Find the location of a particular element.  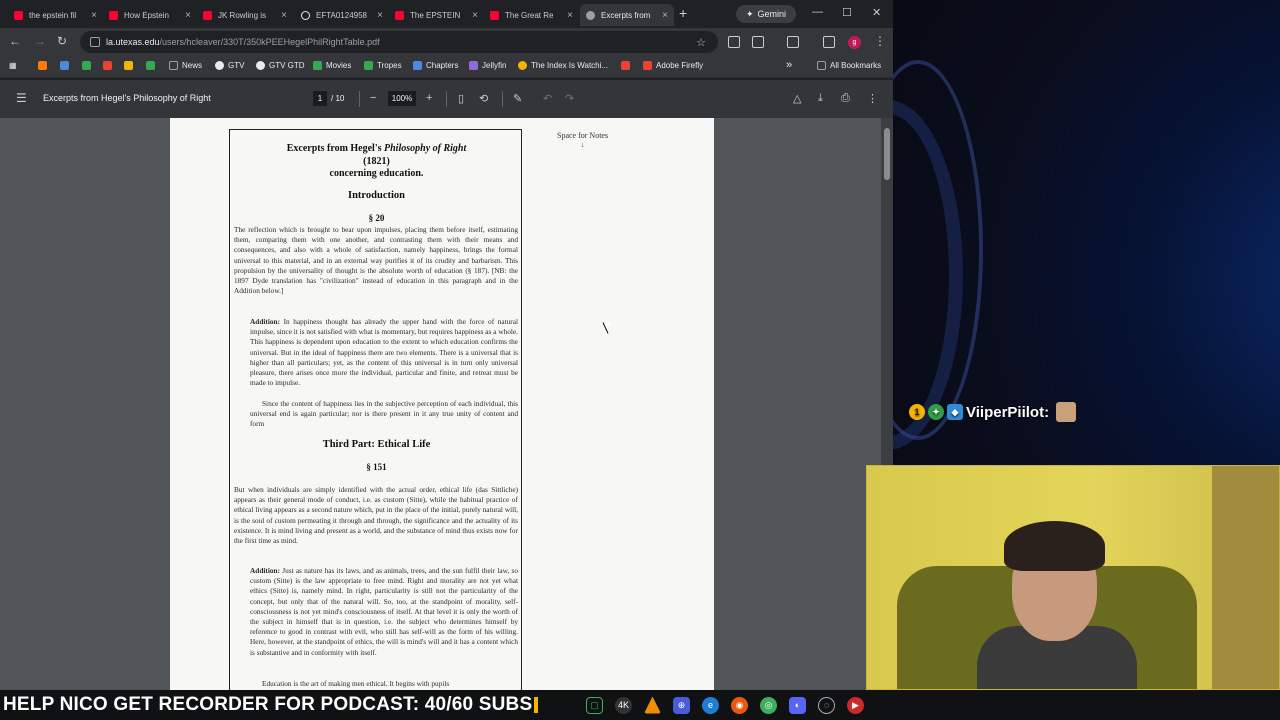

drive-icon: △ is located at coordinates (797, 98).